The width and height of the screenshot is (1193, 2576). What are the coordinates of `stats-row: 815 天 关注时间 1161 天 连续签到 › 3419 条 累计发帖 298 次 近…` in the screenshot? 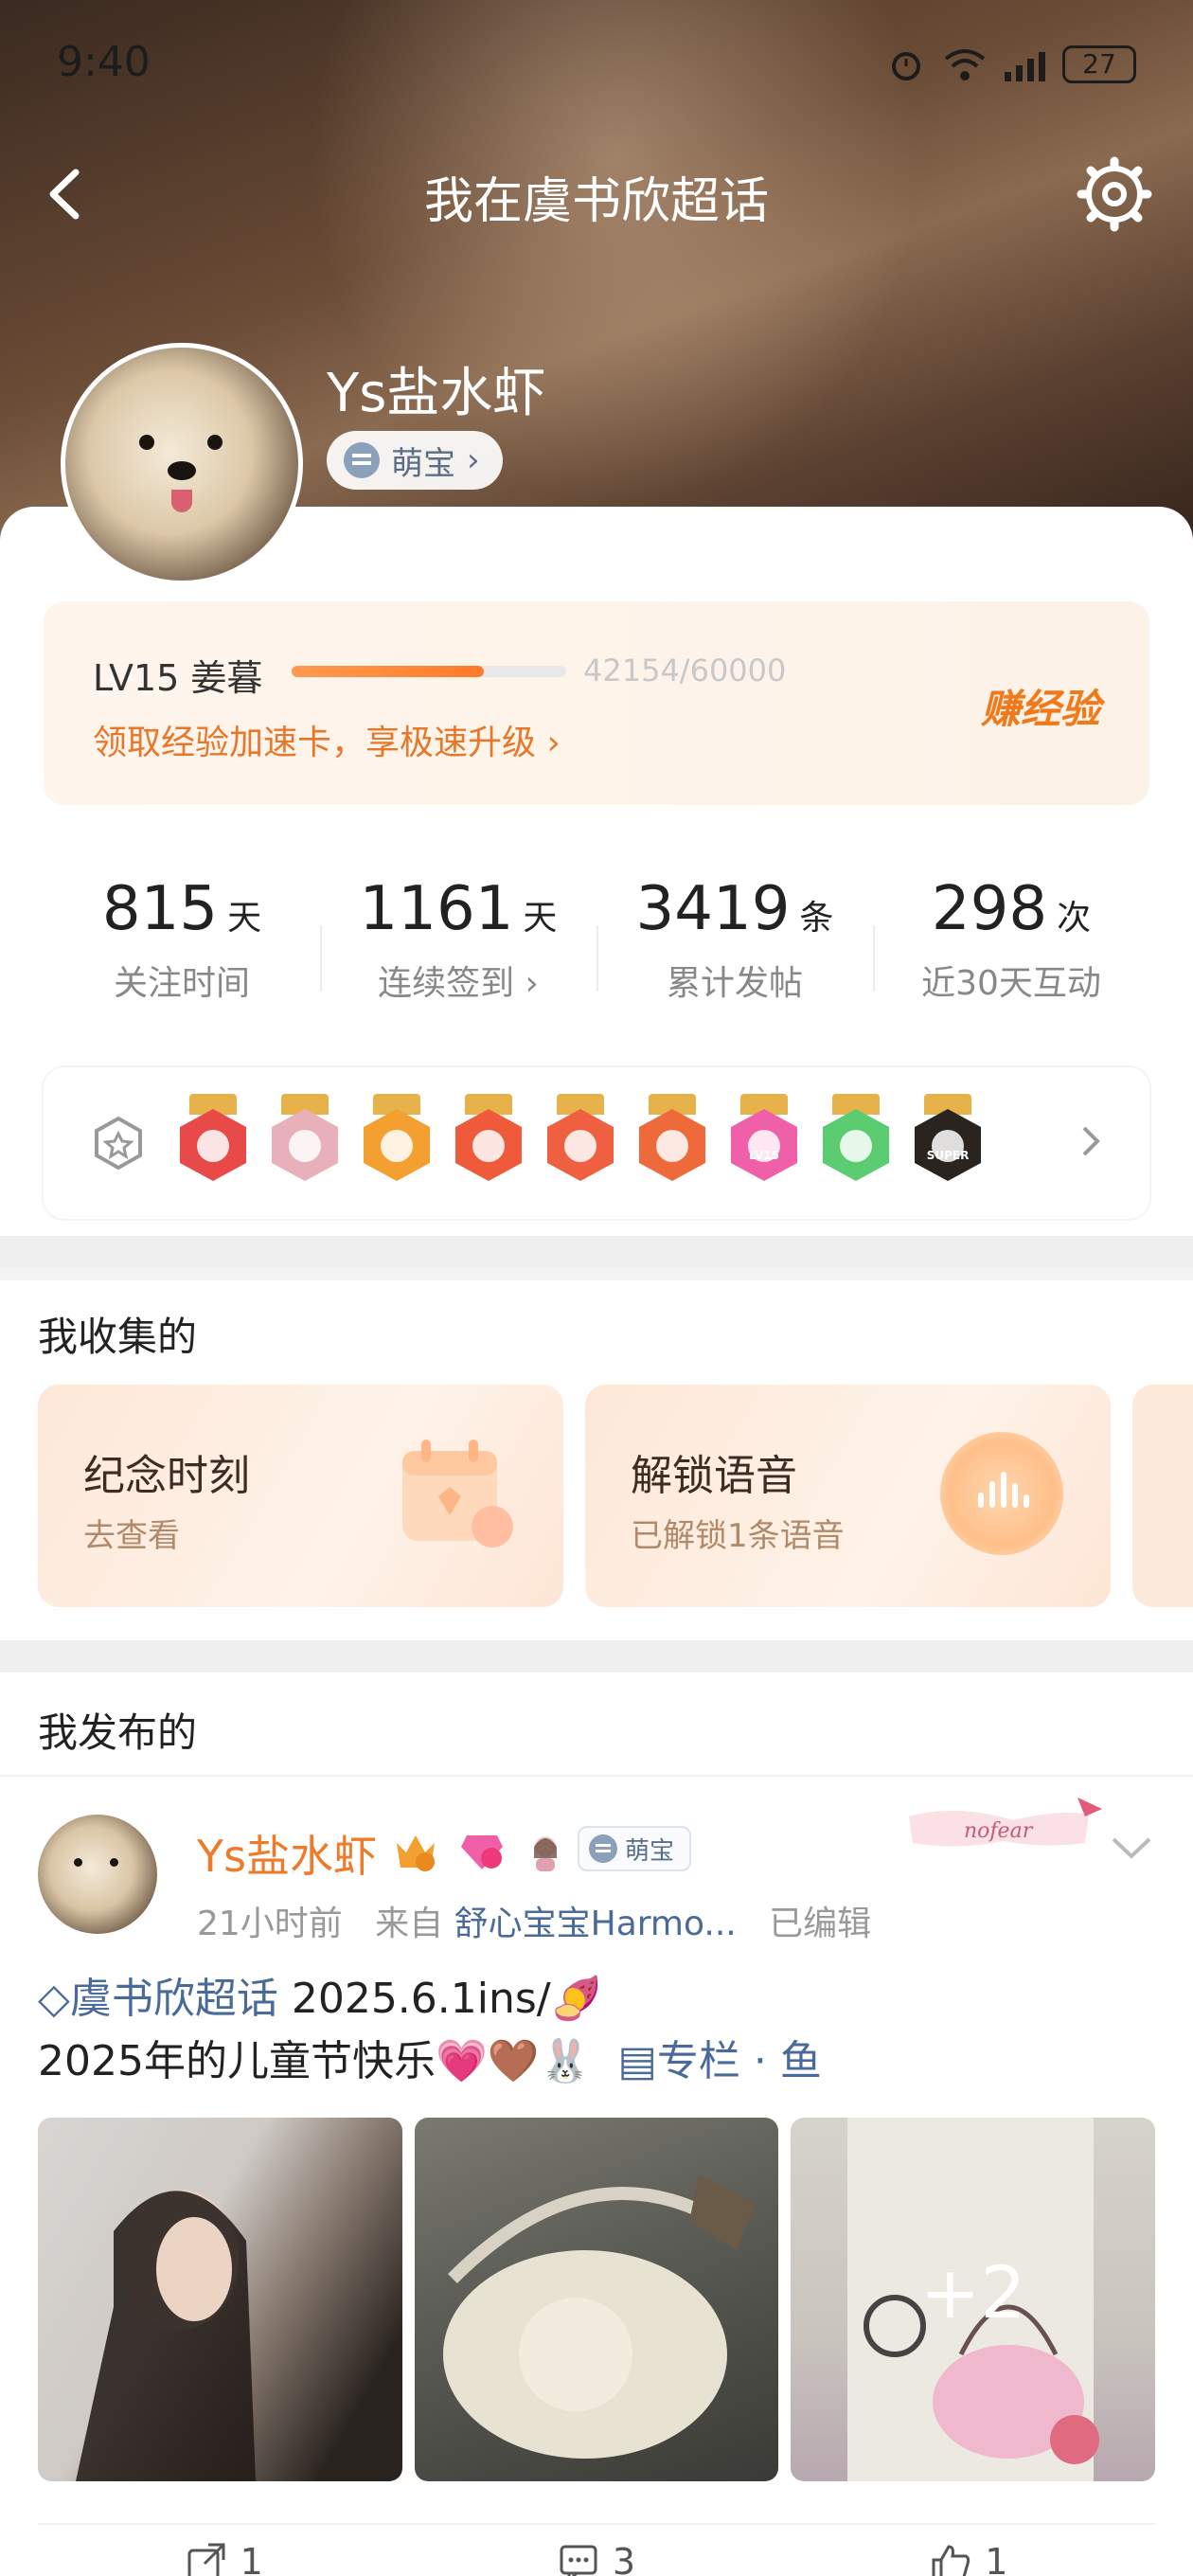 It's located at (596, 951).